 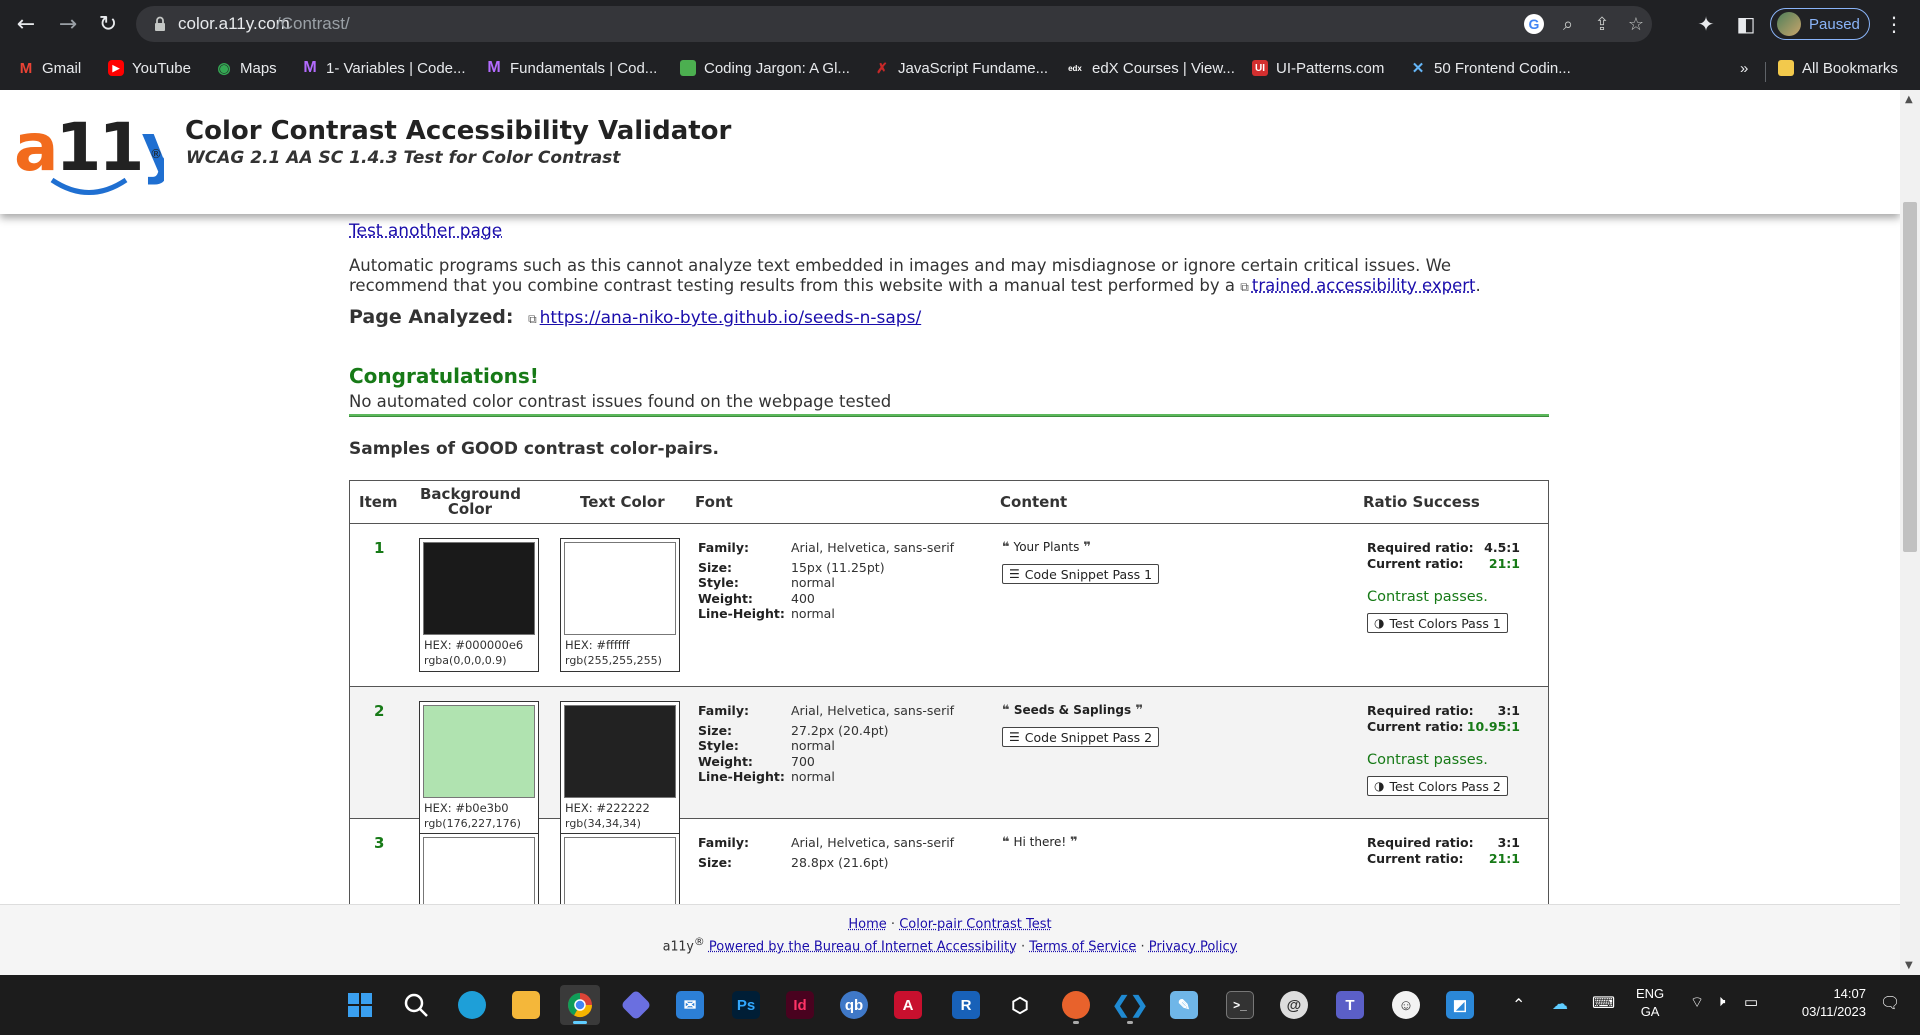 What do you see at coordinates (1240, 1005) in the screenshot?
I see `taskbar-terminal: >_` at bounding box center [1240, 1005].